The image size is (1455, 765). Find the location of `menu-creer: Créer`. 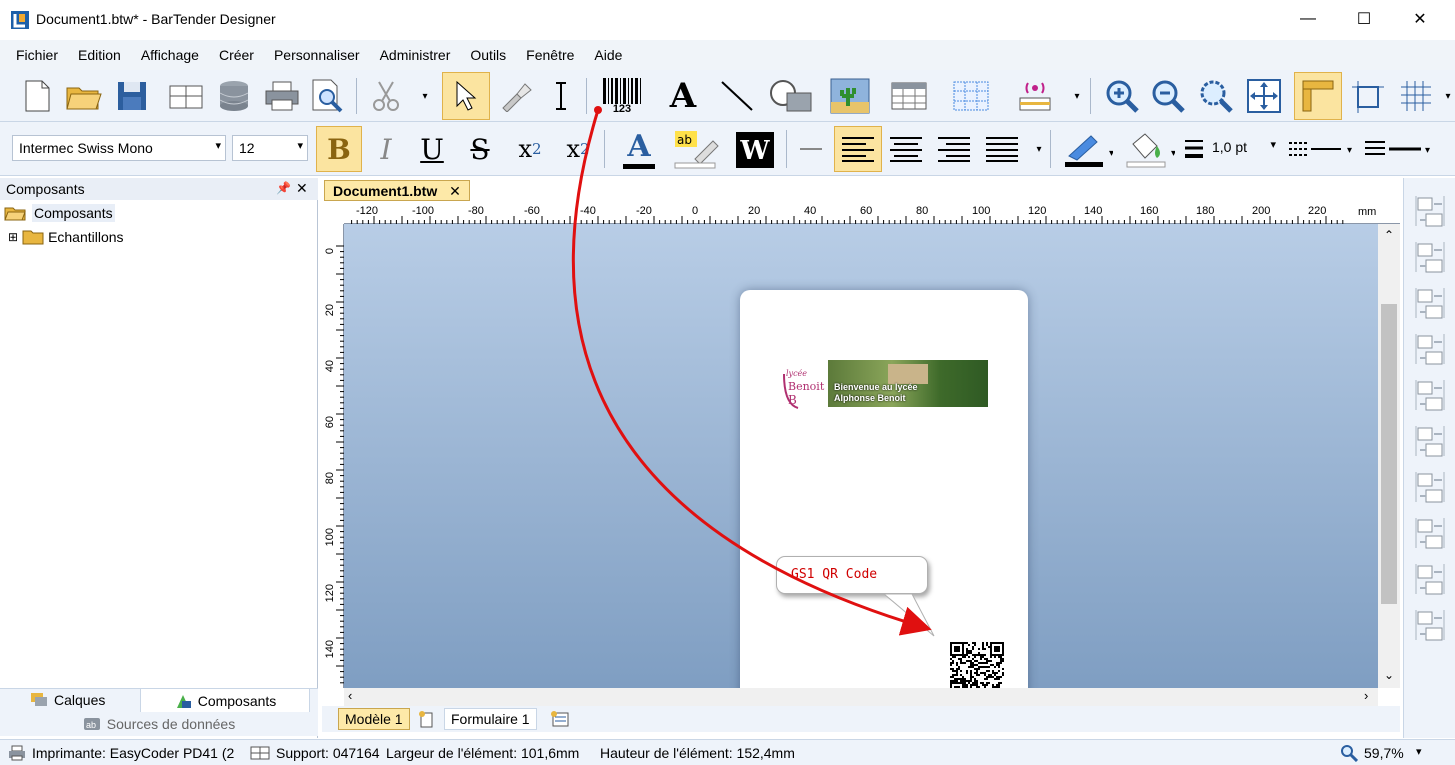

menu-creer: Créer is located at coordinates (236, 55).